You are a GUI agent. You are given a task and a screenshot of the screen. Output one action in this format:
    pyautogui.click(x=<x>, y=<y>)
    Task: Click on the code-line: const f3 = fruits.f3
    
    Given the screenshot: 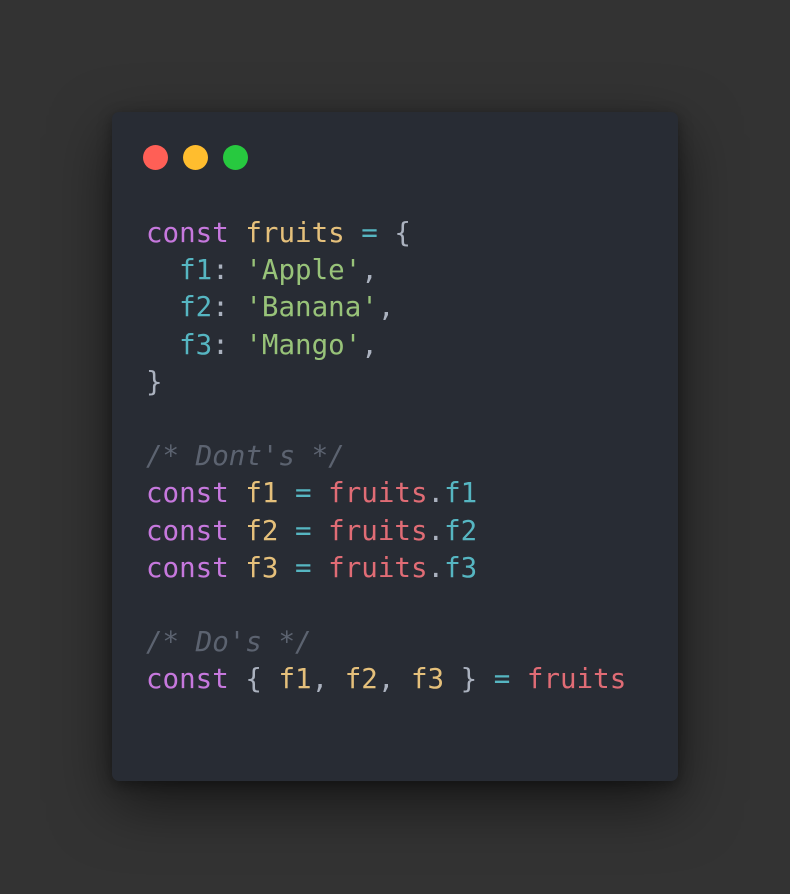 What is the action you would take?
    pyautogui.click(x=386, y=568)
    